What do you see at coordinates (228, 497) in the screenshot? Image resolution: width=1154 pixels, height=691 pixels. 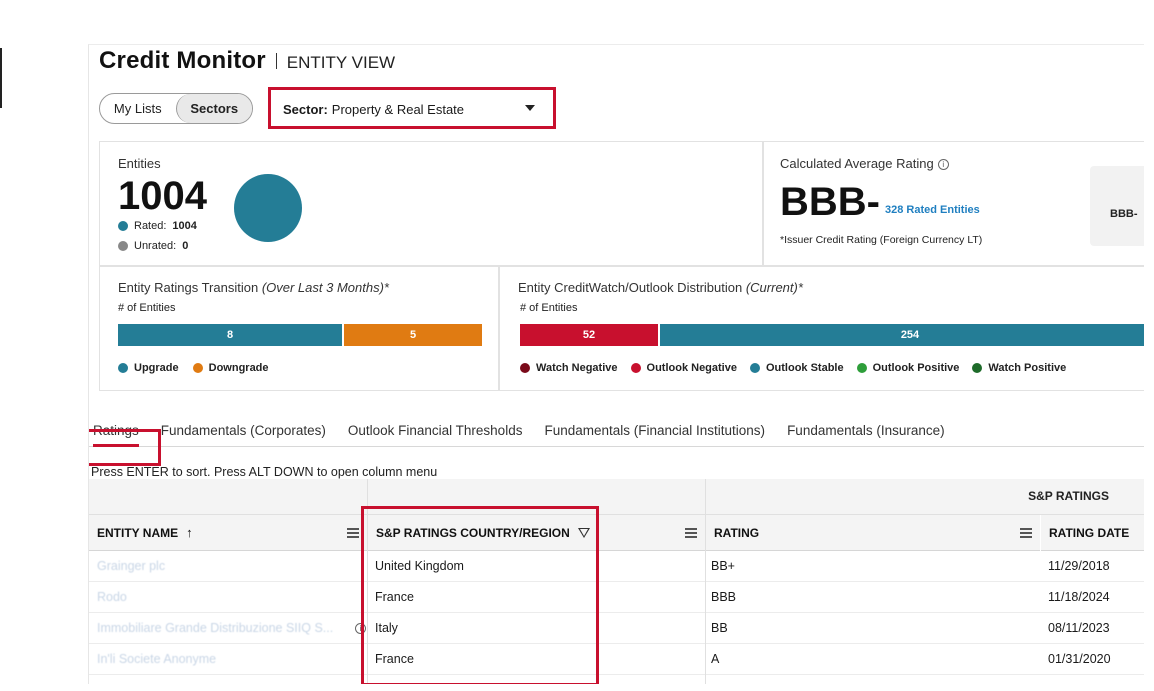 I see `group-header-blank` at bounding box center [228, 497].